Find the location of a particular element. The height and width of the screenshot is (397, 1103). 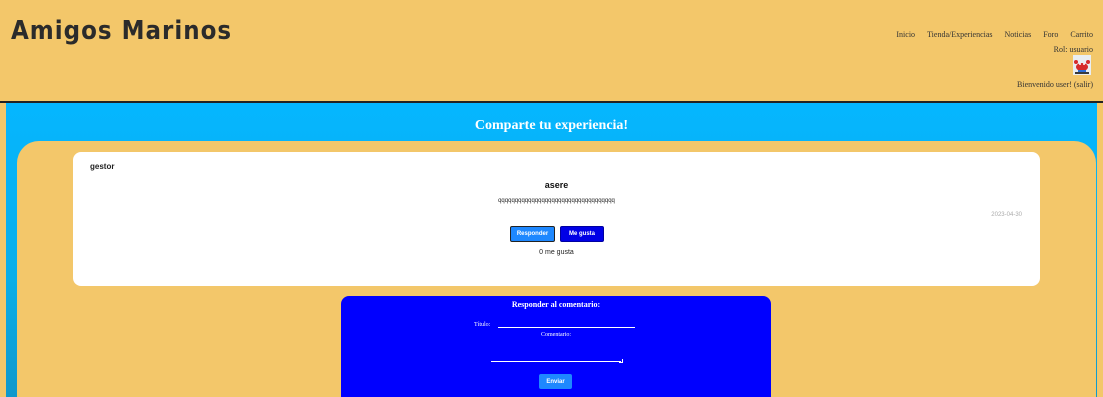

comment-date: 2023-04-30 is located at coordinates (1006, 215).